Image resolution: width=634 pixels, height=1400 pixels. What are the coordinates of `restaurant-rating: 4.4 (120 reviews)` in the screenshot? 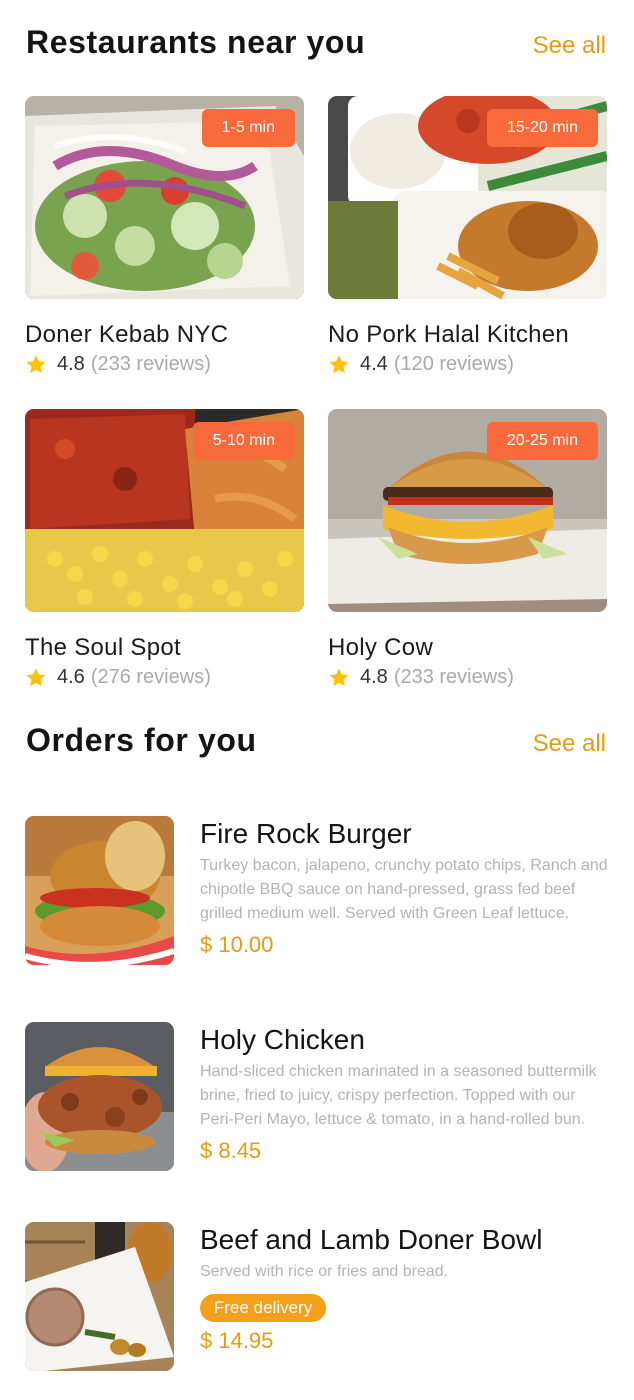 It's located at (467, 364).